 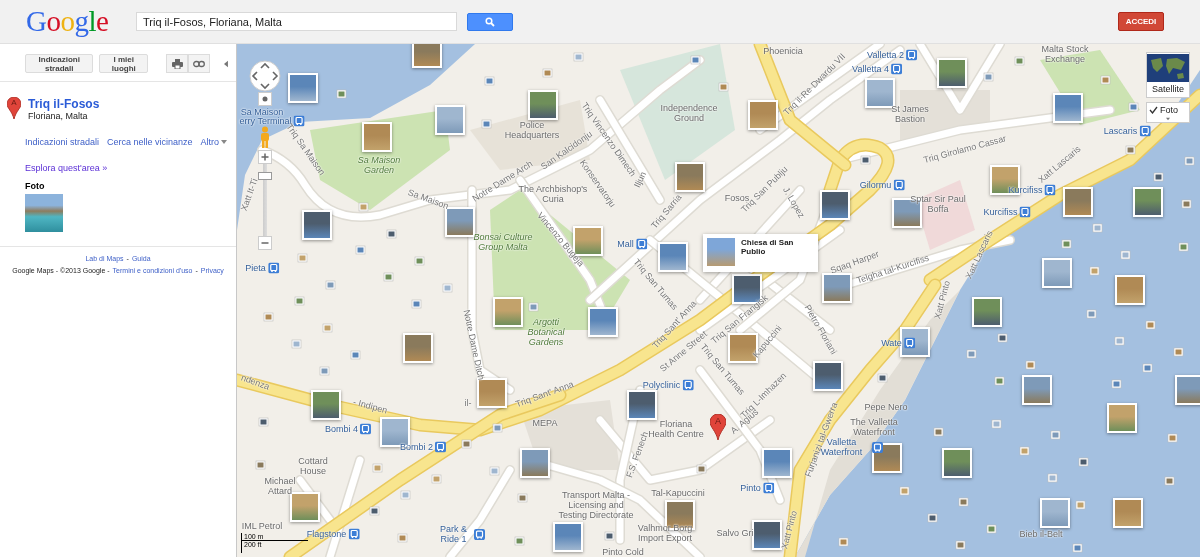 What do you see at coordinates (596, 506) in the screenshot?
I see `place-label: Transport Malta - Licensing and Testing Directorate` at bounding box center [596, 506].